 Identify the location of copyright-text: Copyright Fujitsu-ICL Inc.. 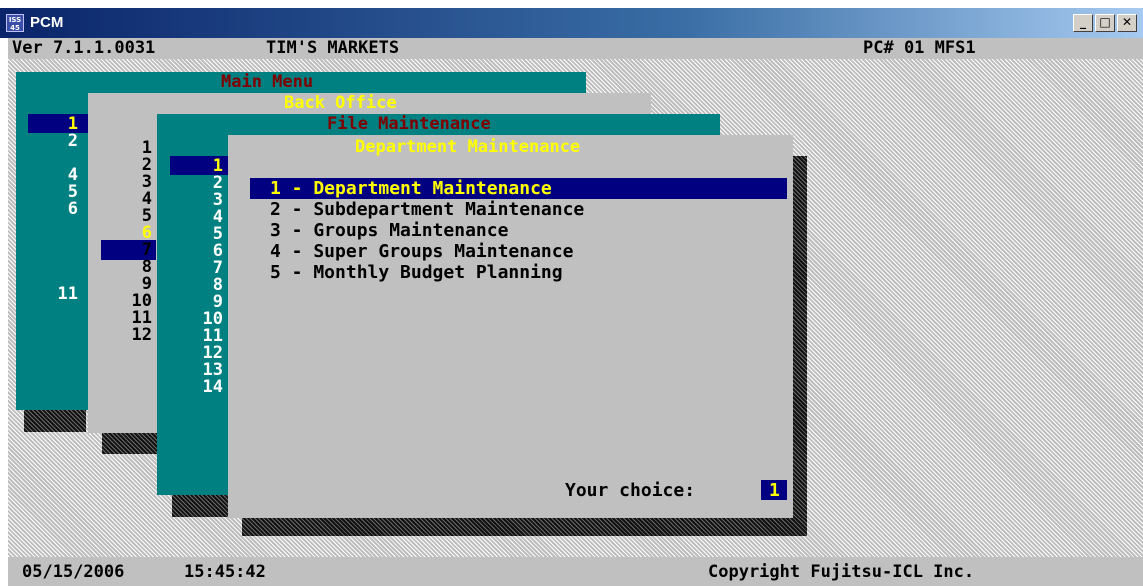
(841, 572).